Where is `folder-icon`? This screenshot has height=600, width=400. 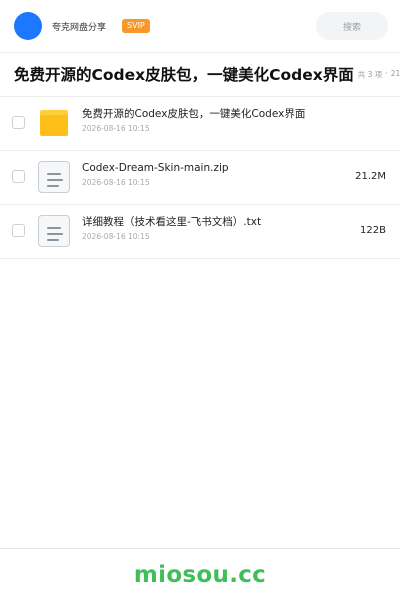
folder-icon is located at coordinates (54, 123).